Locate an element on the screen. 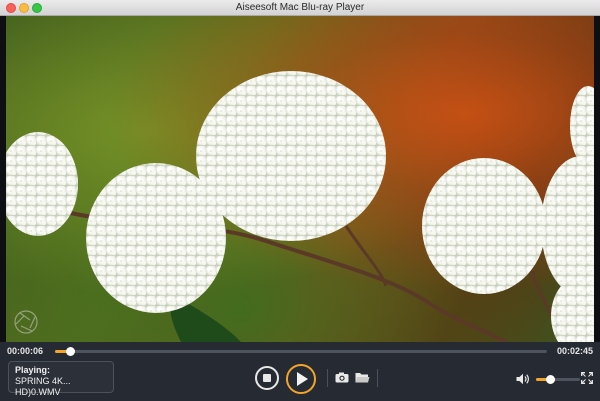  play-button is located at coordinates (301, 379).